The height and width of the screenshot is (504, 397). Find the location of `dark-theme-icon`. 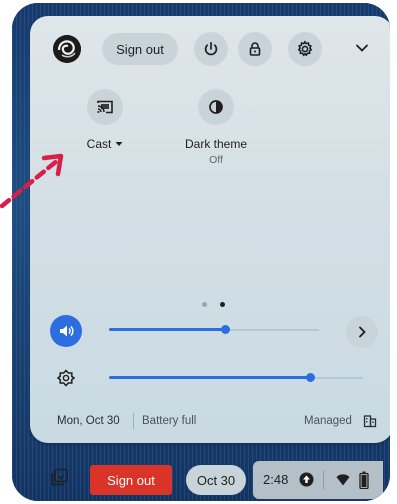

dark-theme-icon is located at coordinates (216, 107).